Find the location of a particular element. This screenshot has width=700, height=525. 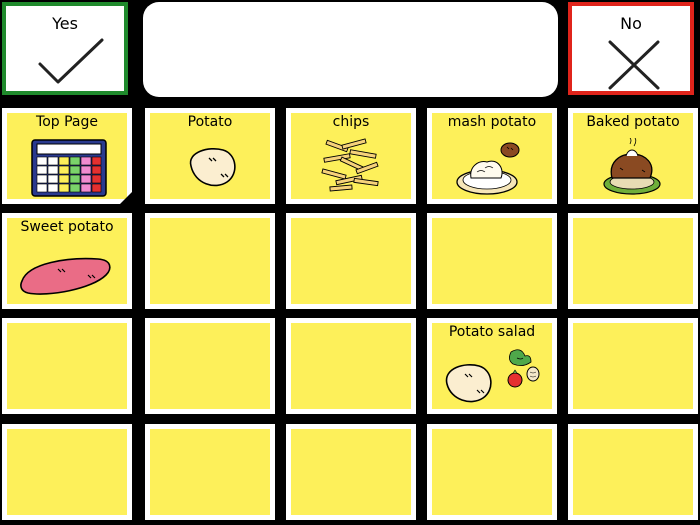

message-bar is located at coordinates (350, 49).